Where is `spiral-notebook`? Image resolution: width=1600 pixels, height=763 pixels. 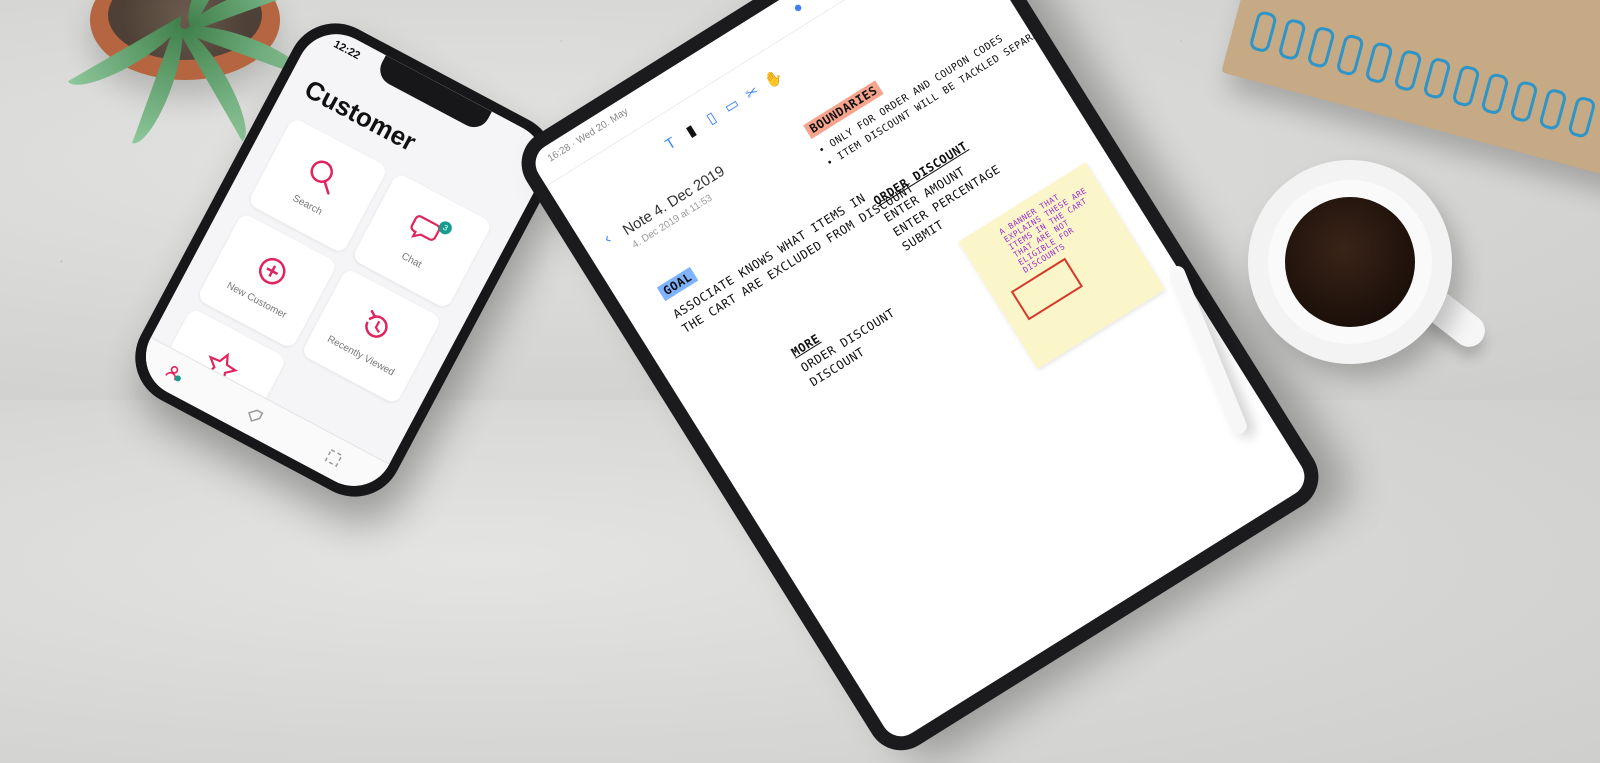
spiral-notebook is located at coordinates (1410, 90).